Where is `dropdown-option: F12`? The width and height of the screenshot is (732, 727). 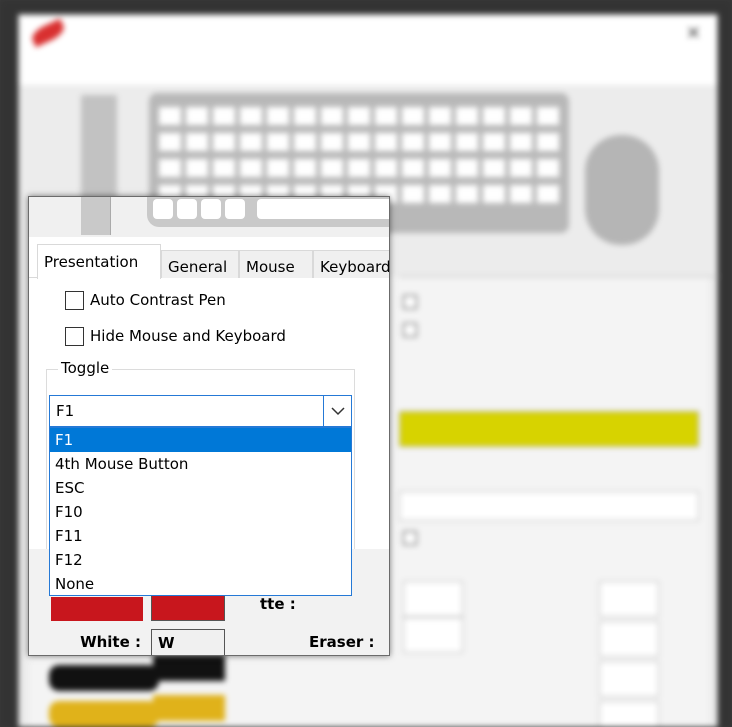
dropdown-option: F12 is located at coordinates (200, 560).